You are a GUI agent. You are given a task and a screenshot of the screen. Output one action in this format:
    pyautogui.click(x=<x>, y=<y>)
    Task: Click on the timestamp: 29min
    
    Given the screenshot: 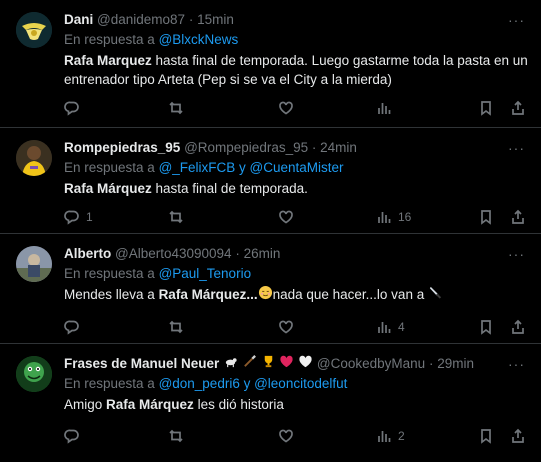 What is the action you would take?
    pyautogui.click(x=455, y=363)
    